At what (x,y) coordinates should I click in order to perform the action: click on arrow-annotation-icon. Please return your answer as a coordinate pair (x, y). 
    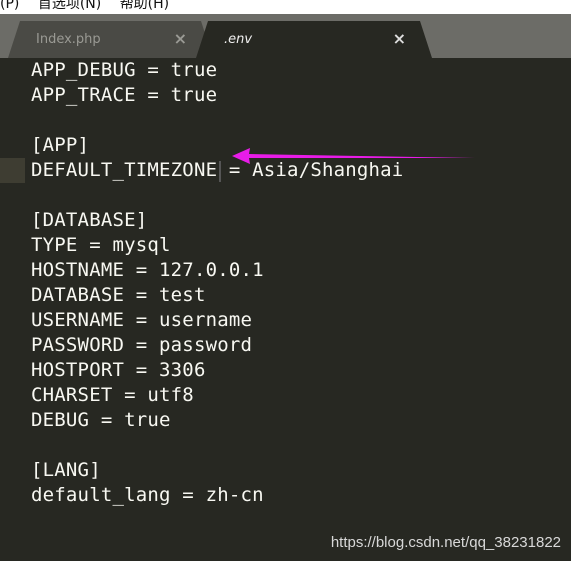
    Looking at the image, I should click on (353, 156).